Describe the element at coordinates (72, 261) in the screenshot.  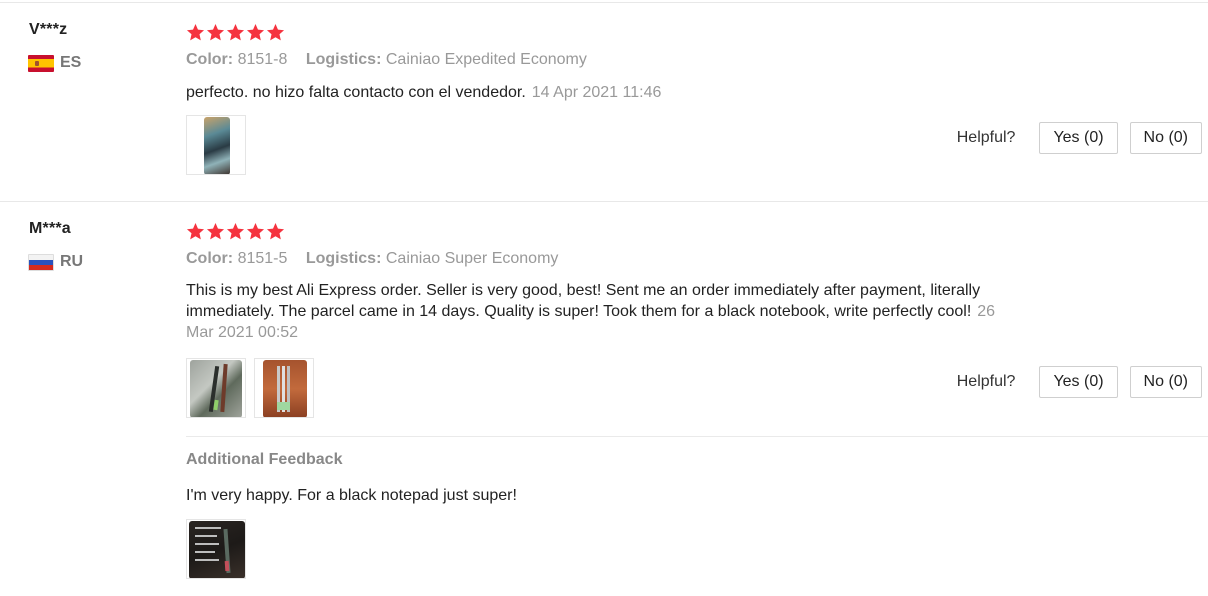
I see `country-code: RU` at that location.